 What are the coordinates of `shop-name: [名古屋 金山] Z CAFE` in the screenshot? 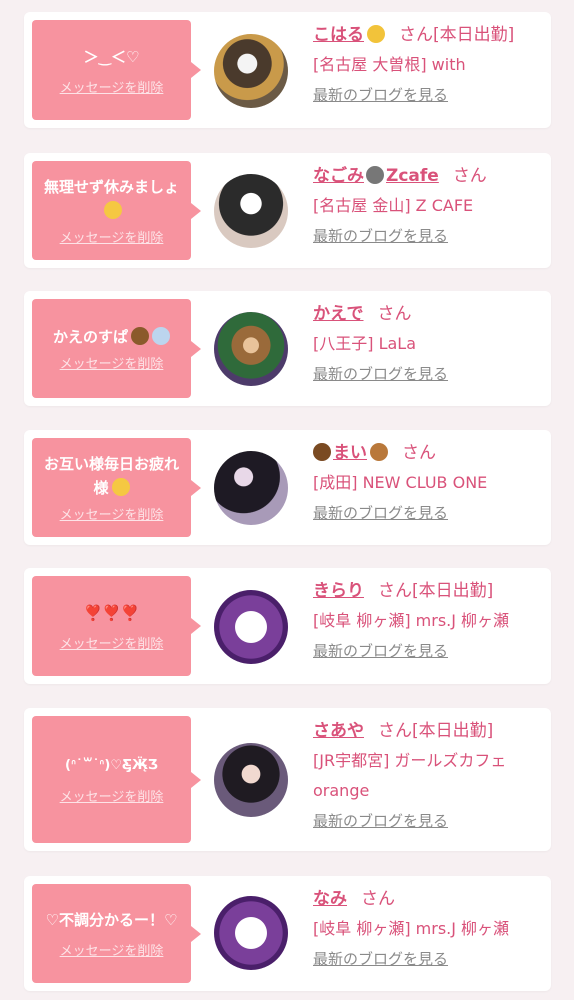 It's located at (393, 205).